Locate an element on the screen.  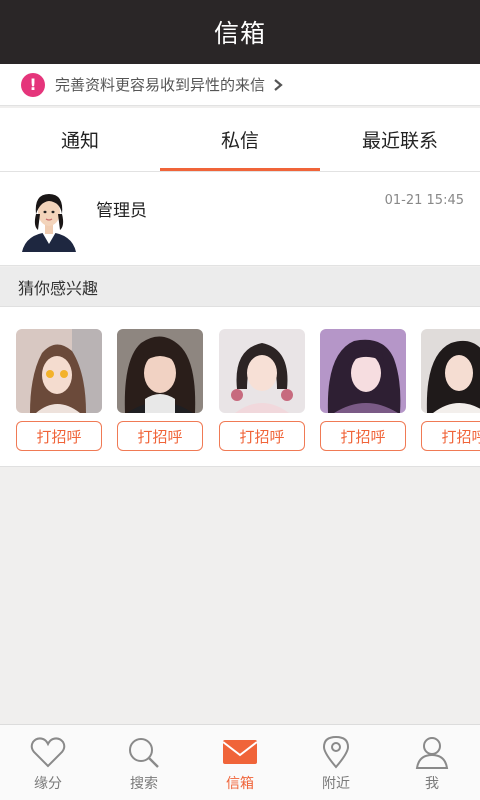
recommend-header: 猜你感兴趣 is located at coordinates (240, 287).